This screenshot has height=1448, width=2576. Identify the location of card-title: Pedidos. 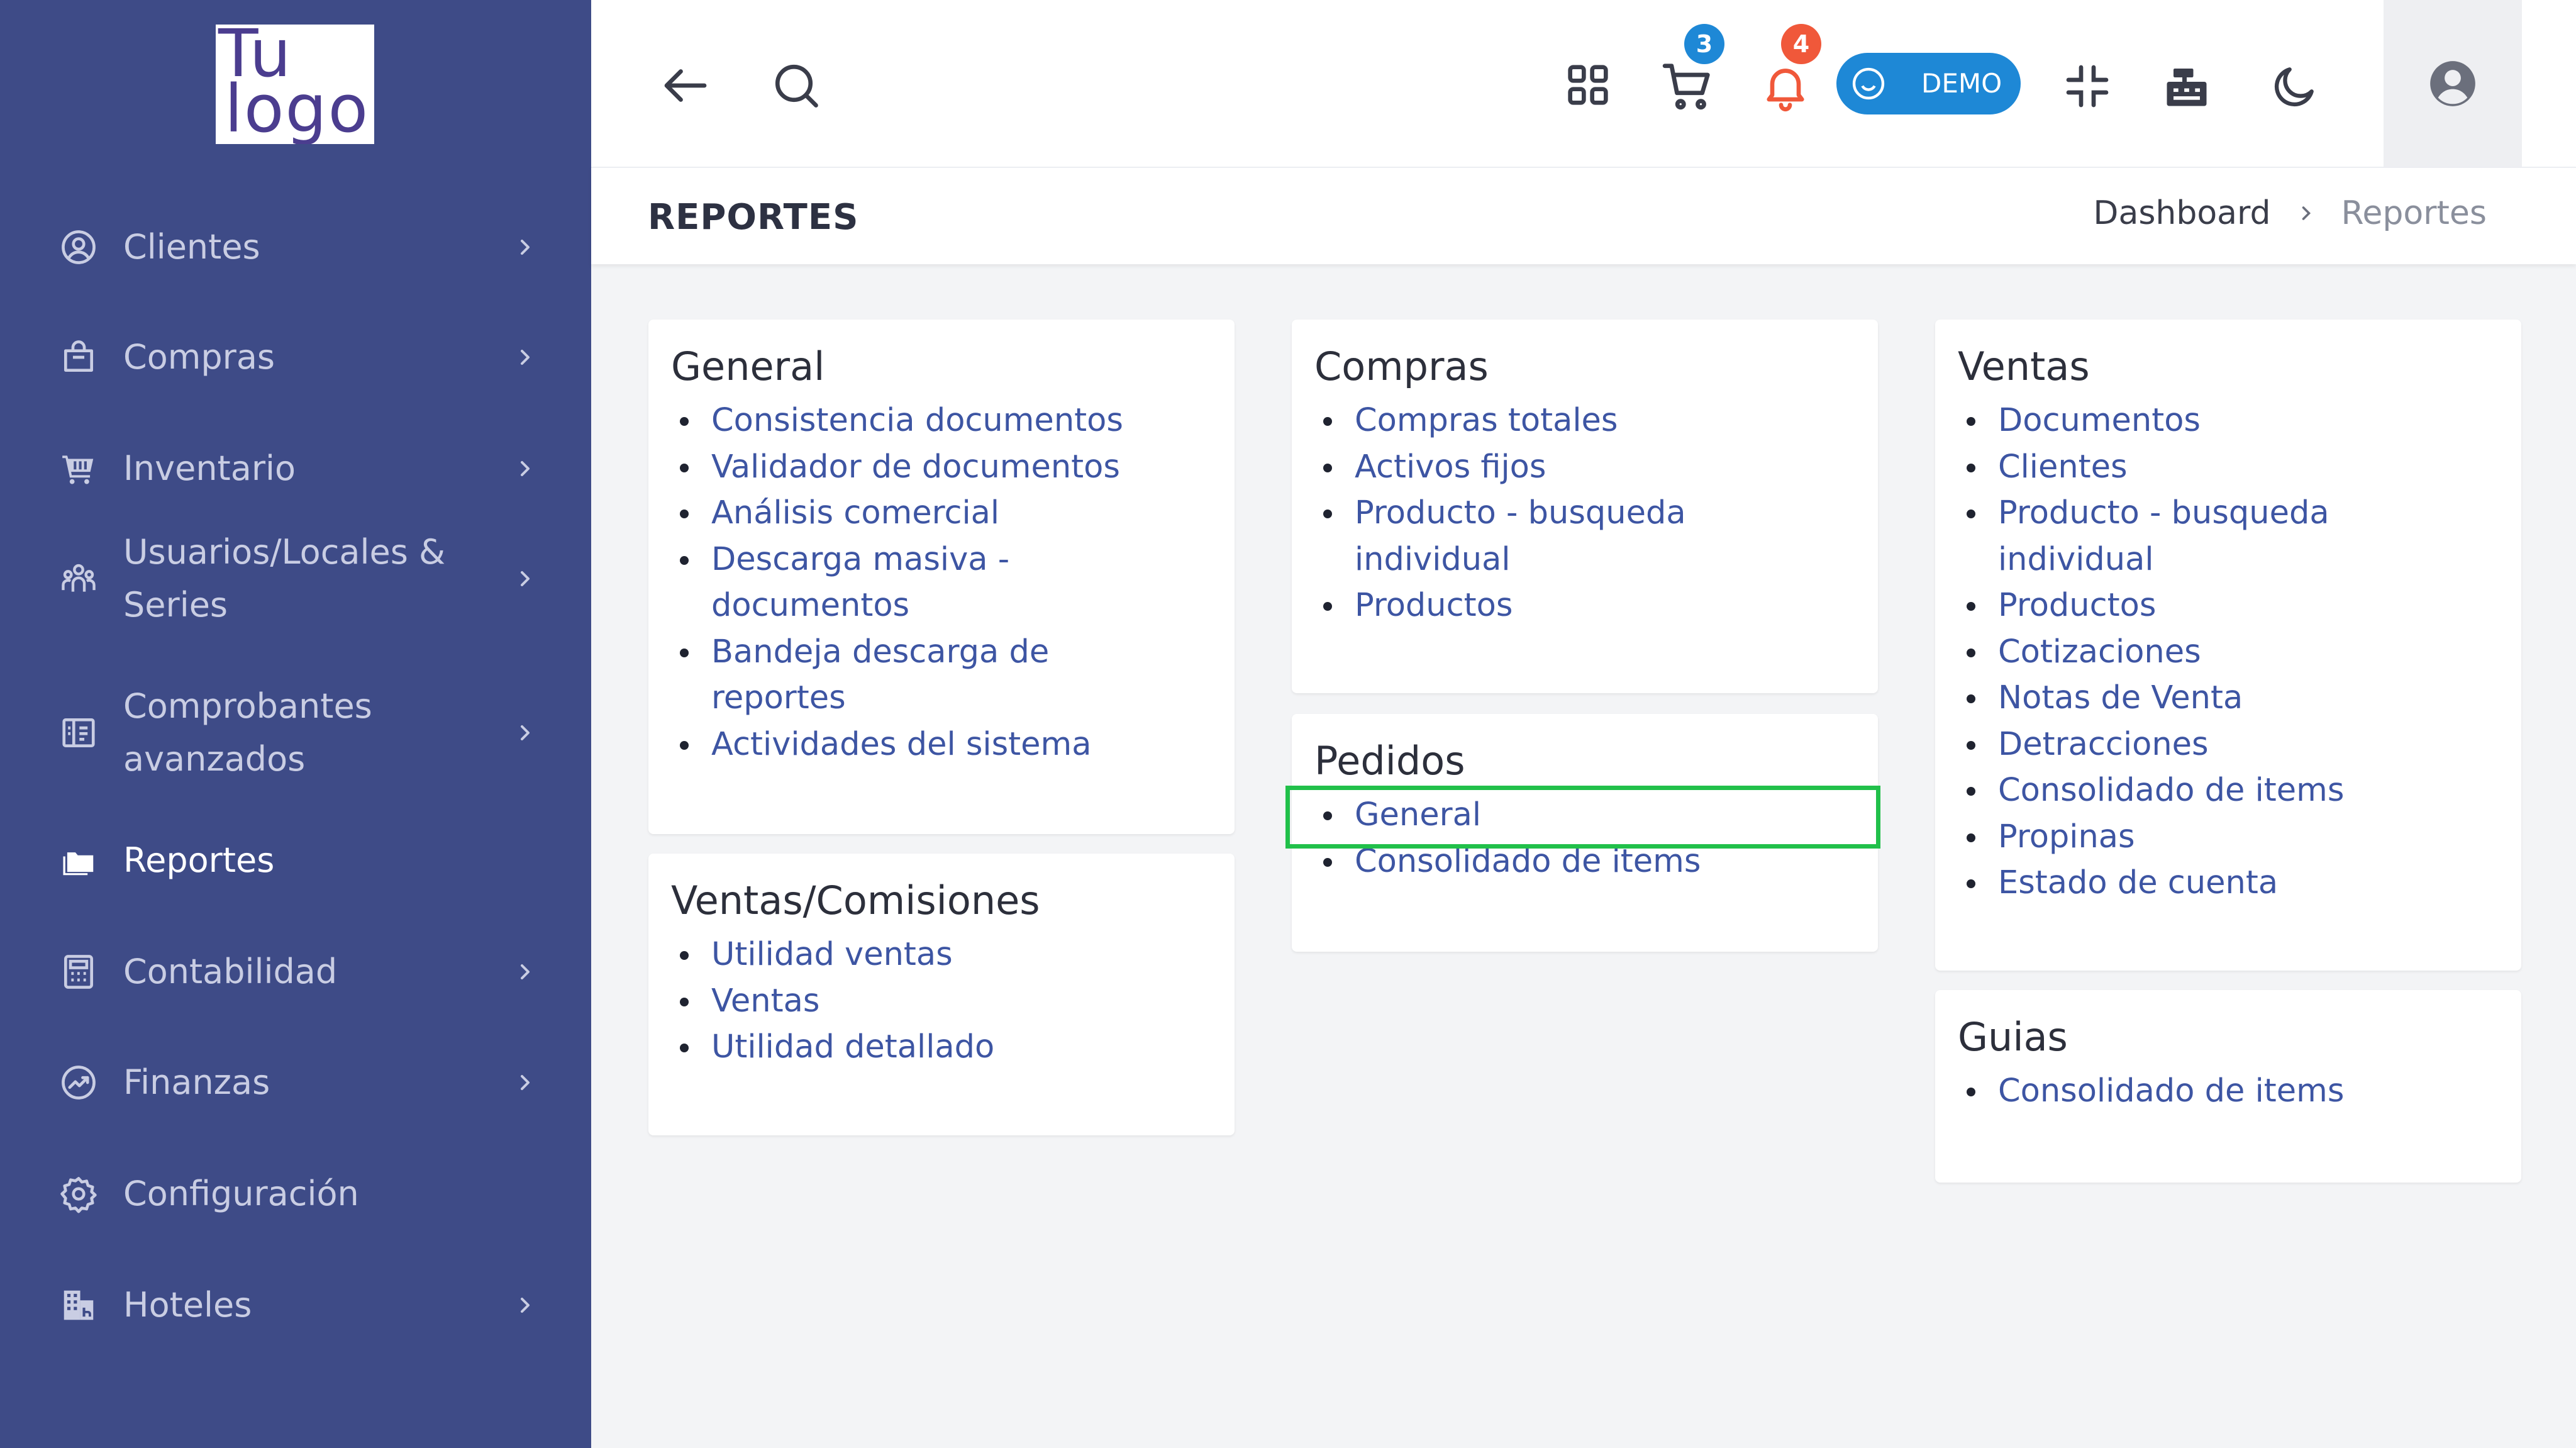
(1389, 761).